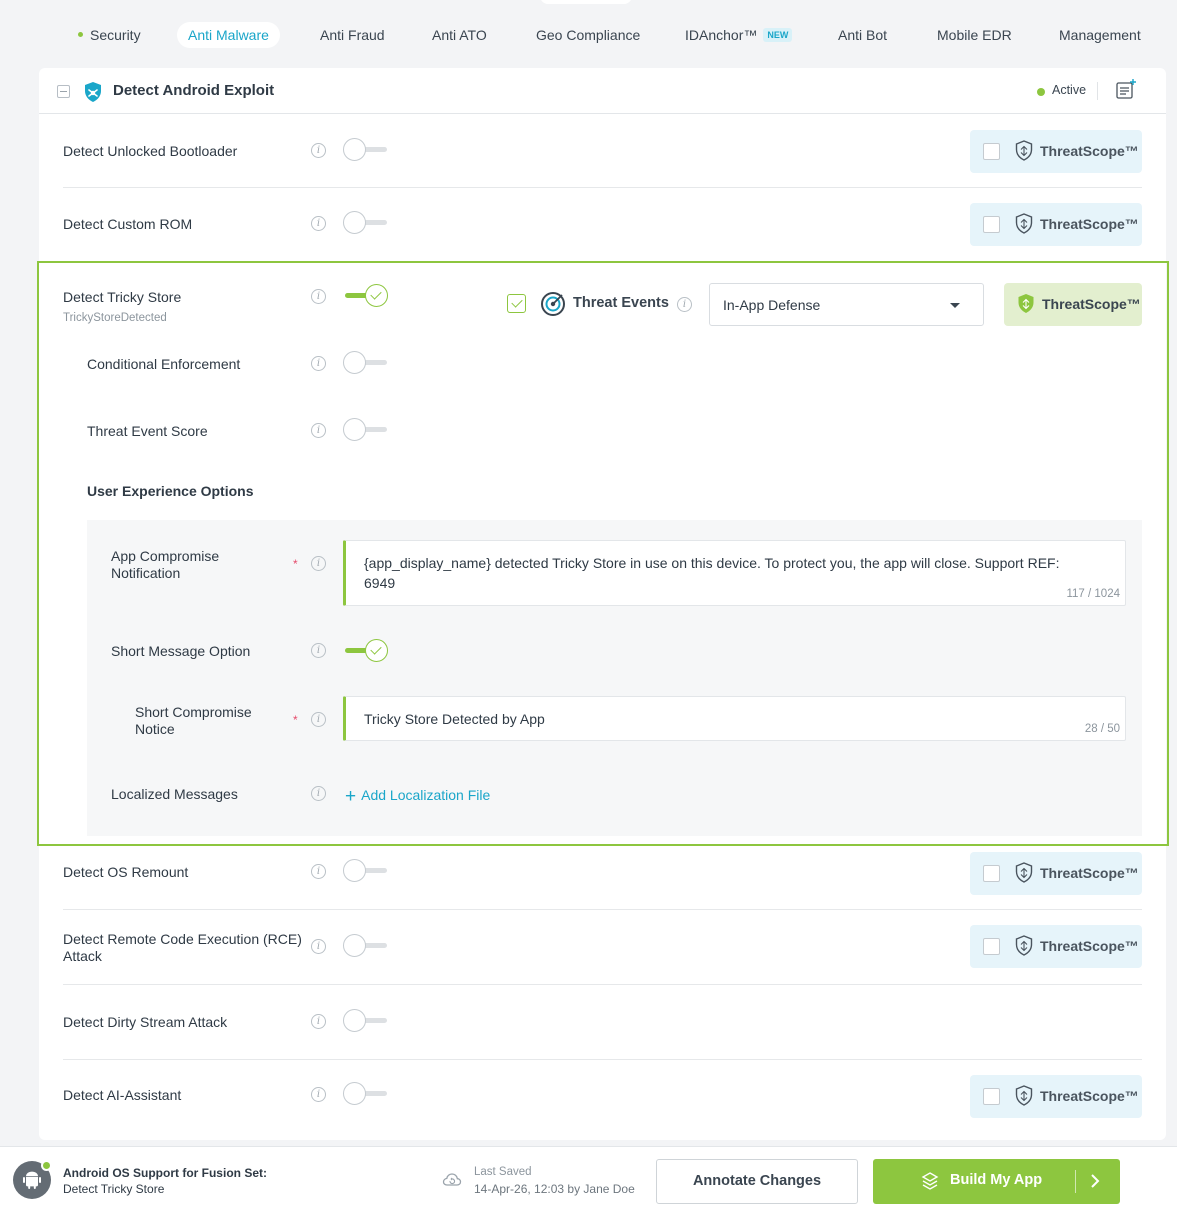  I want to click on shield-bug-icon, so click(93, 93).